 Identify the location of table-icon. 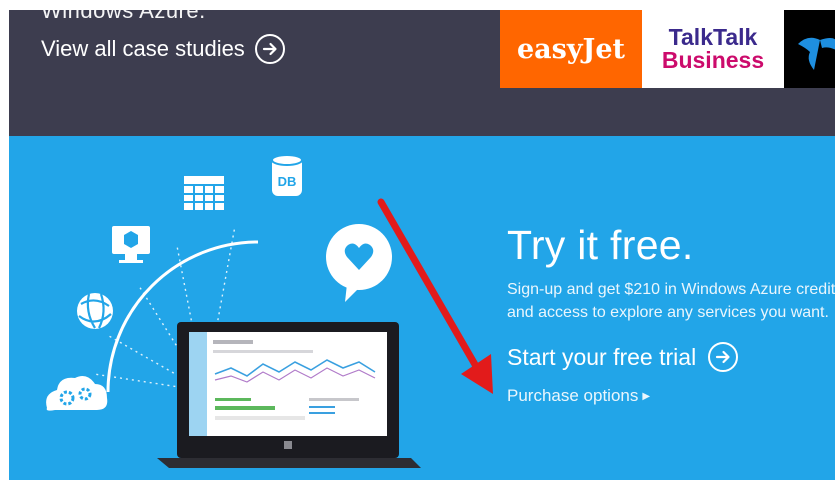
(204, 193).